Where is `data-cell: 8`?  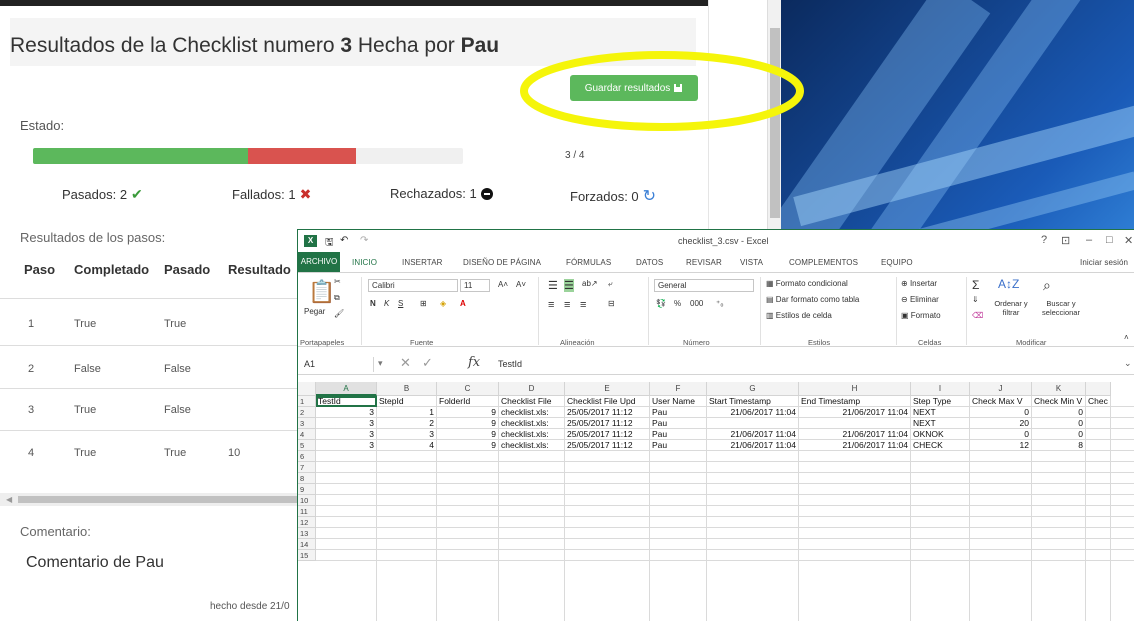 data-cell: 8 is located at coordinates (1058, 445).